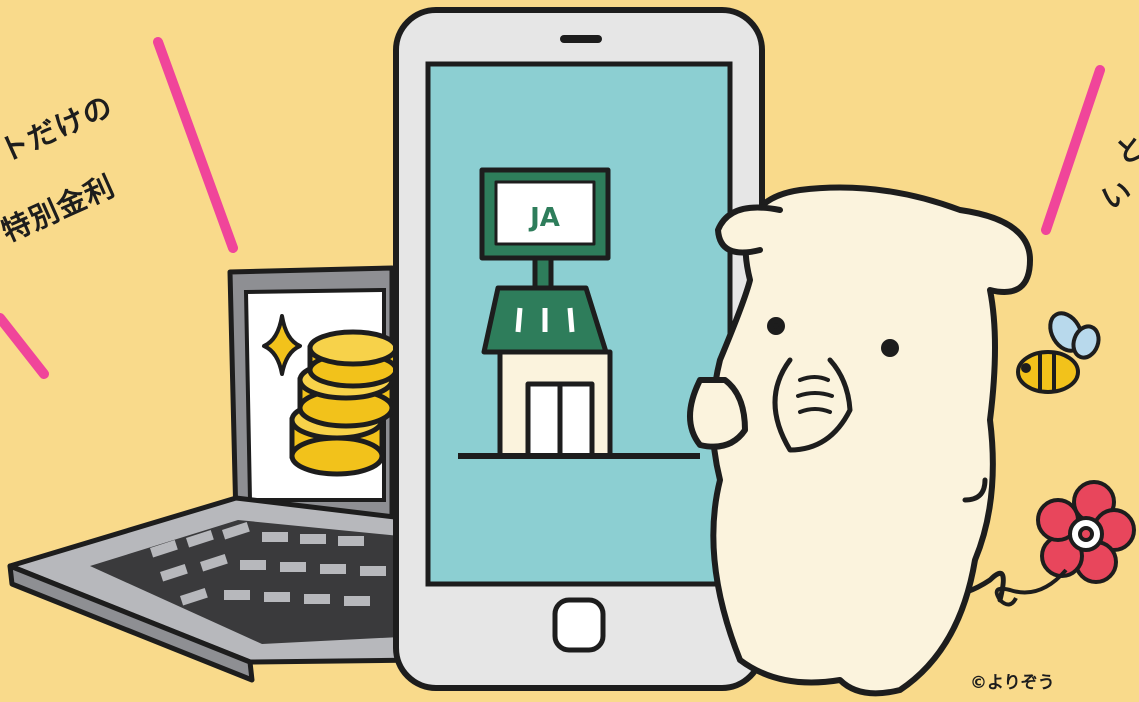 This screenshot has width=1139, height=702. What do you see at coordinates (344, 403) in the screenshot?
I see `coin-stack-icon` at bounding box center [344, 403].